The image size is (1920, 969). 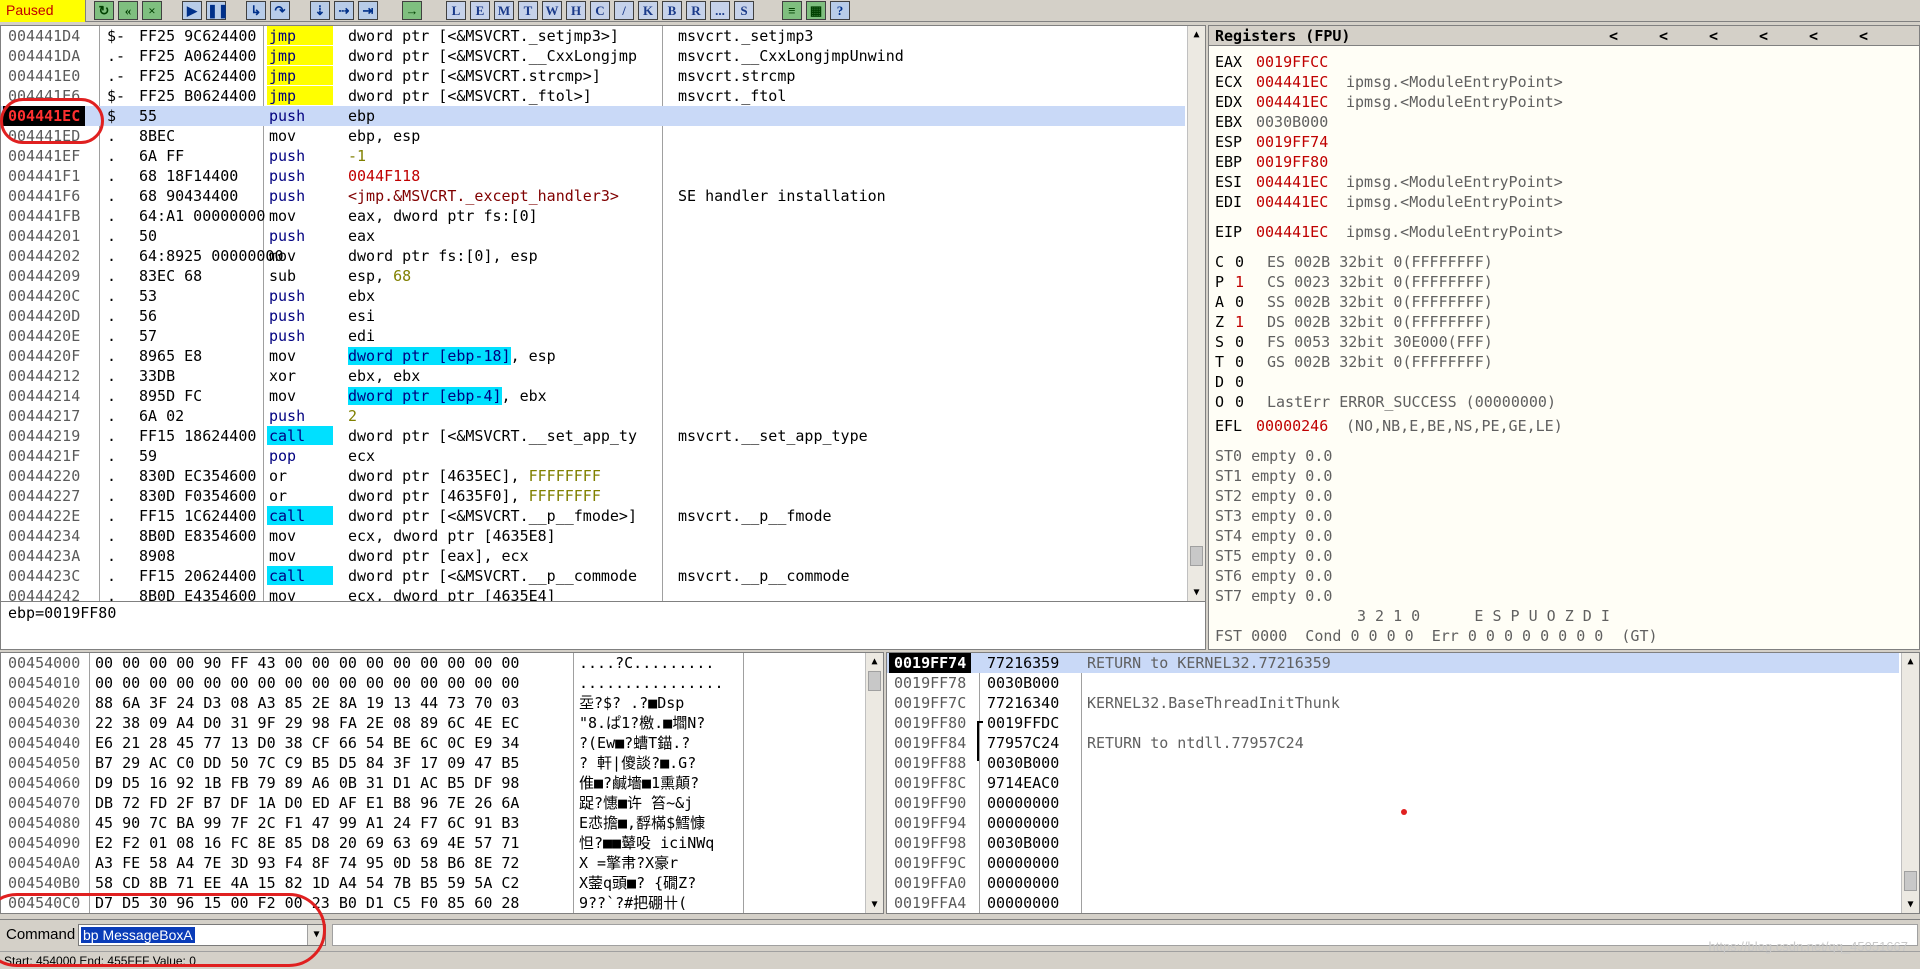 I want to click on toolbar-letter-button: T, so click(x=528, y=10).